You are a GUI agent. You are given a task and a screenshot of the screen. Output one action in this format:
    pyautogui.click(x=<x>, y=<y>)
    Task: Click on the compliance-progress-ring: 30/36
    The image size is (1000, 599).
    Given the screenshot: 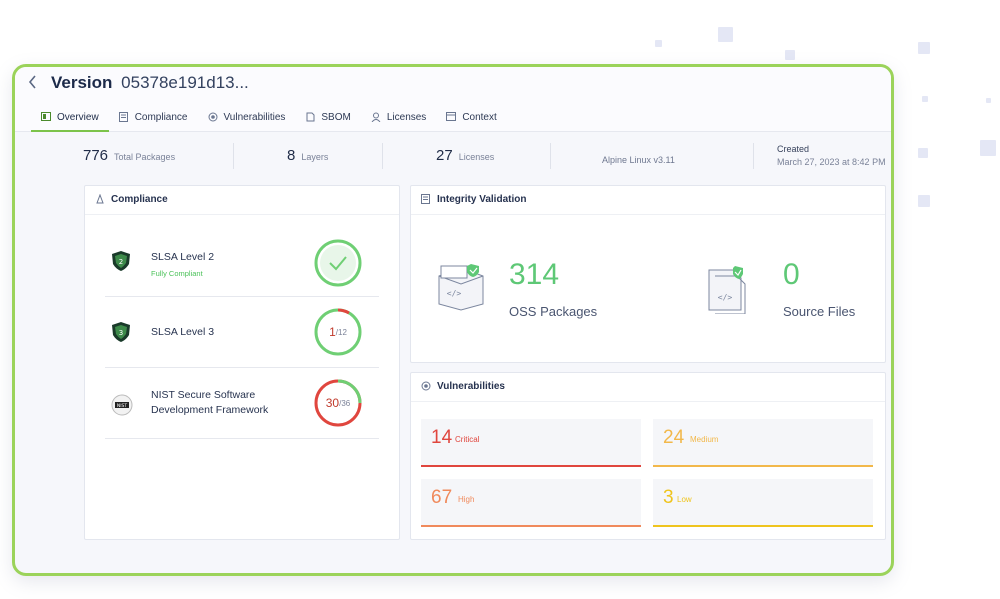 What is the action you would take?
    pyautogui.click(x=338, y=403)
    